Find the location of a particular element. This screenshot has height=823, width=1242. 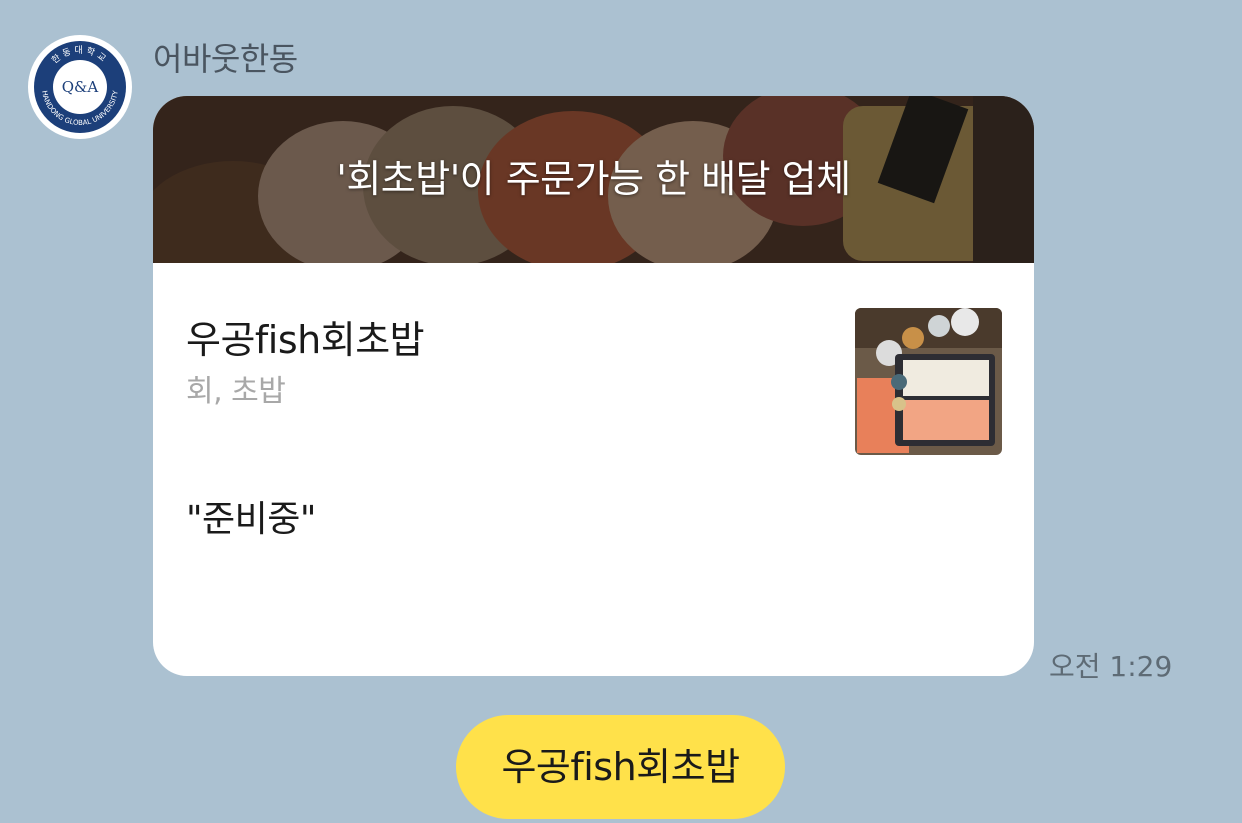

card-header-title: '회초밥'이 주문가능 한 배달 업체 is located at coordinates (593, 179).